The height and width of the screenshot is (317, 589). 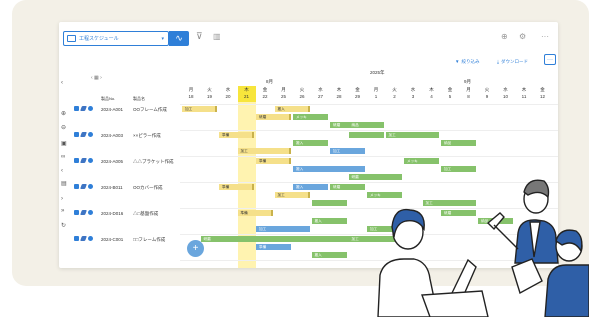 I want to click on date-label: 19, so click(x=210, y=96).